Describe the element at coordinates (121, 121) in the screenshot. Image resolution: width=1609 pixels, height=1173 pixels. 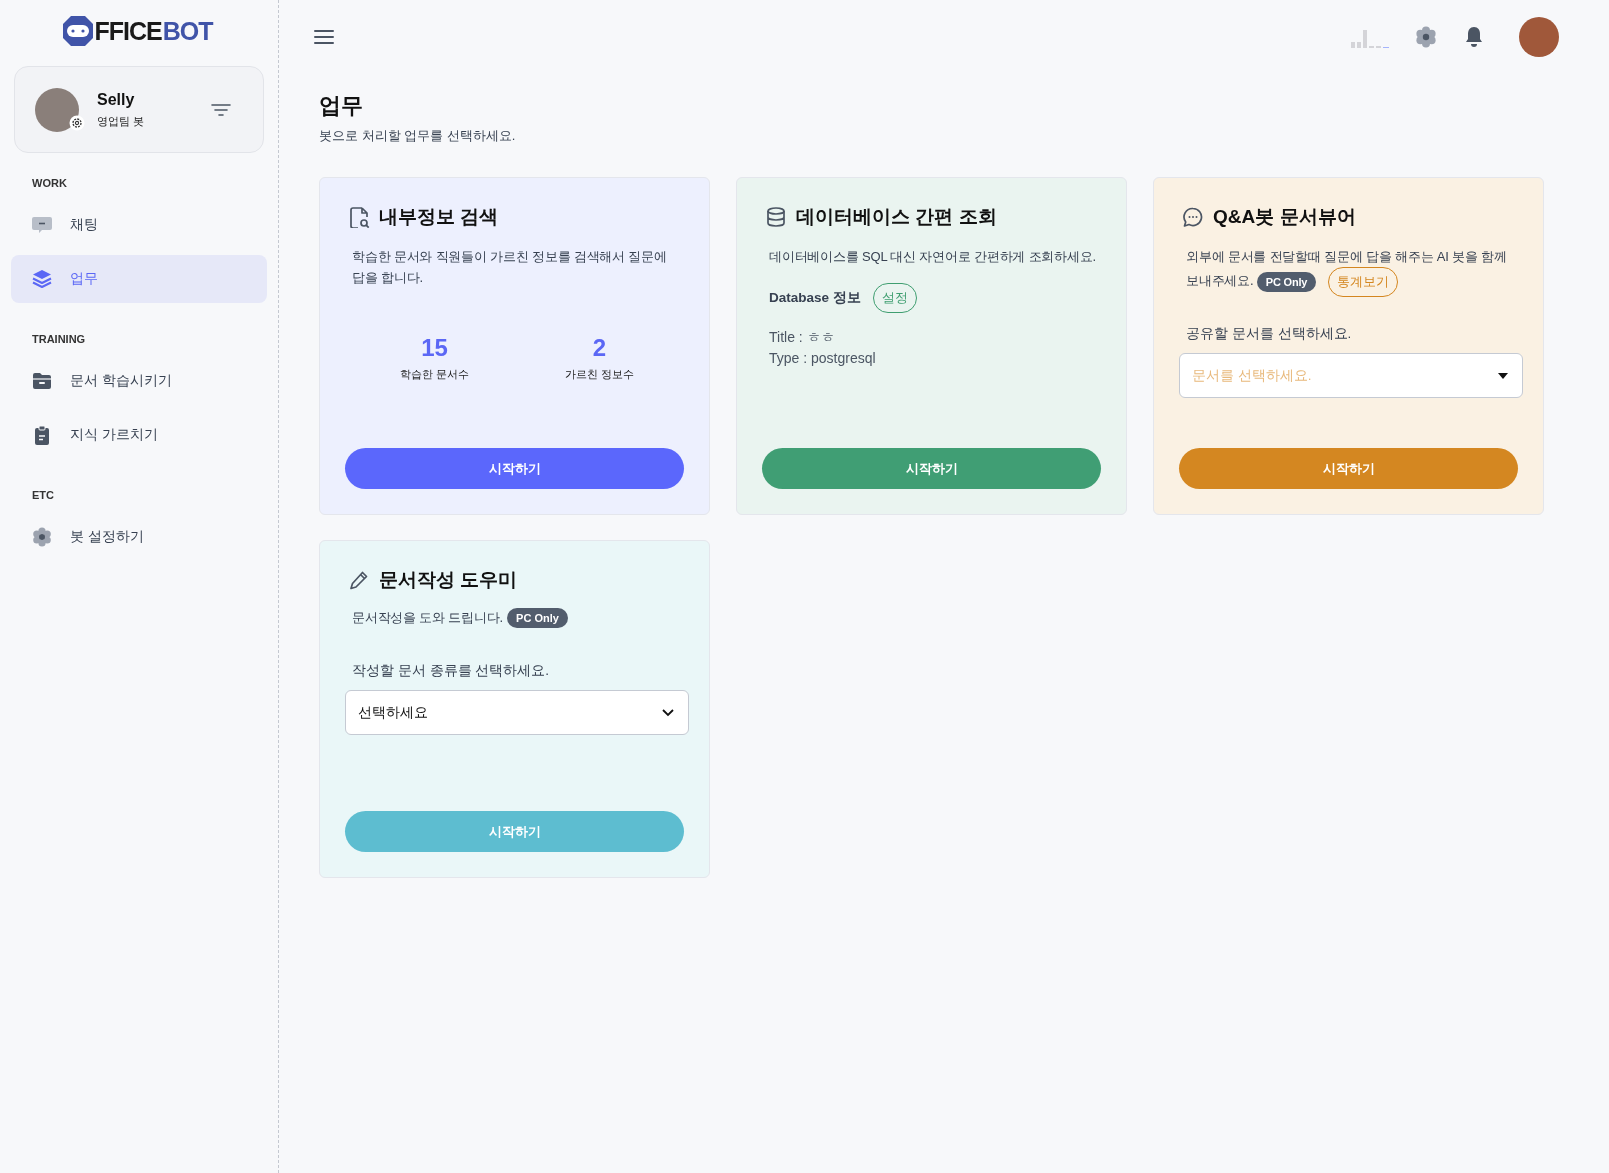
I see `profile-role: 영업팀 봇` at that location.